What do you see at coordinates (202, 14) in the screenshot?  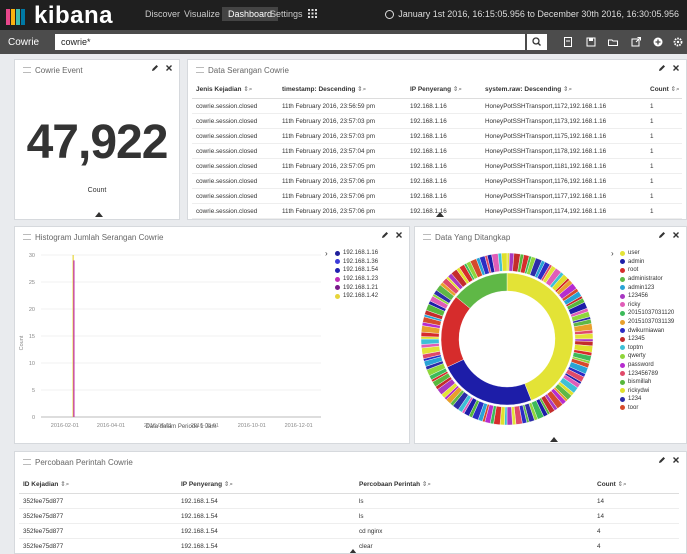 I see `nav-visualize: Visualize` at bounding box center [202, 14].